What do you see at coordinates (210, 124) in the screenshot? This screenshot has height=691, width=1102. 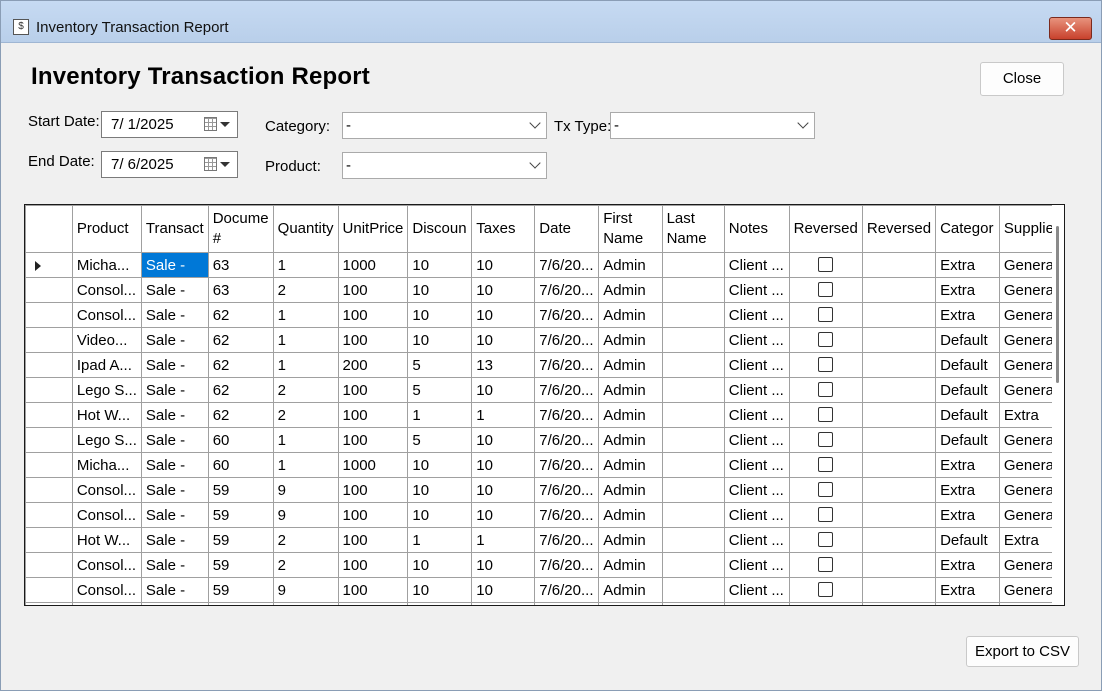 I see `calendar-icon` at bounding box center [210, 124].